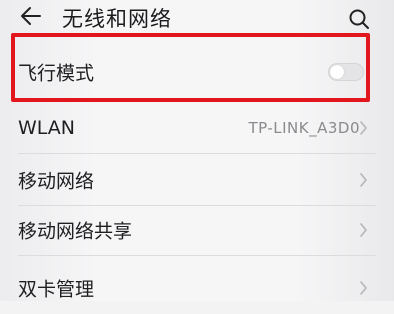 The image size is (394, 314). Describe the element at coordinates (337, 72) in the screenshot. I see `toggle-knob` at that location.